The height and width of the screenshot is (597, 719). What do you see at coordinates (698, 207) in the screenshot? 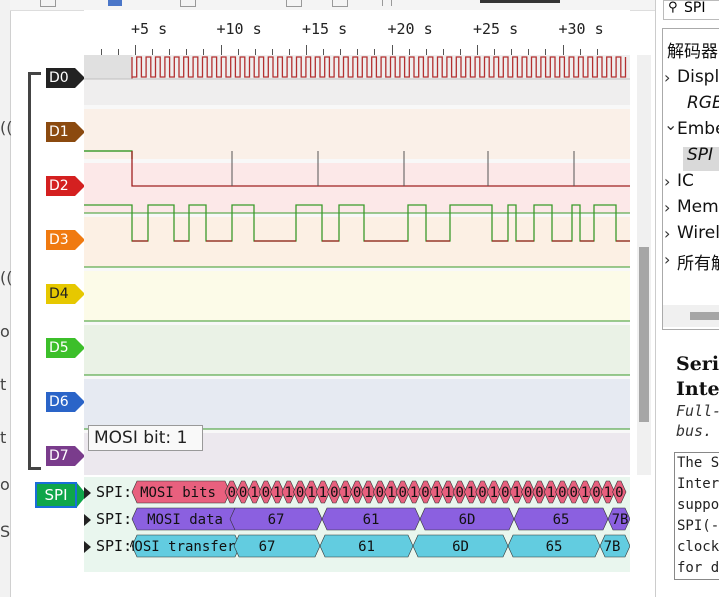
I see `tree-item: Mem` at bounding box center [698, 207].